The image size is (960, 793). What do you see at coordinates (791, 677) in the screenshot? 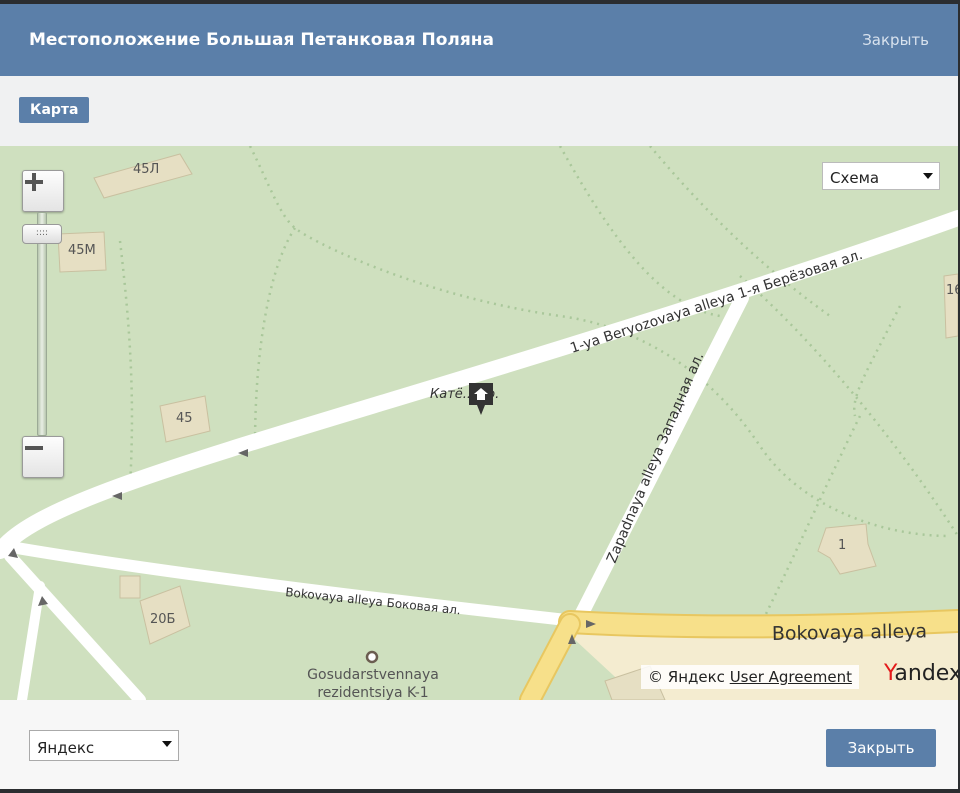
I see `user-agreement-link: User Agreement` at bounding box center [791, 677].